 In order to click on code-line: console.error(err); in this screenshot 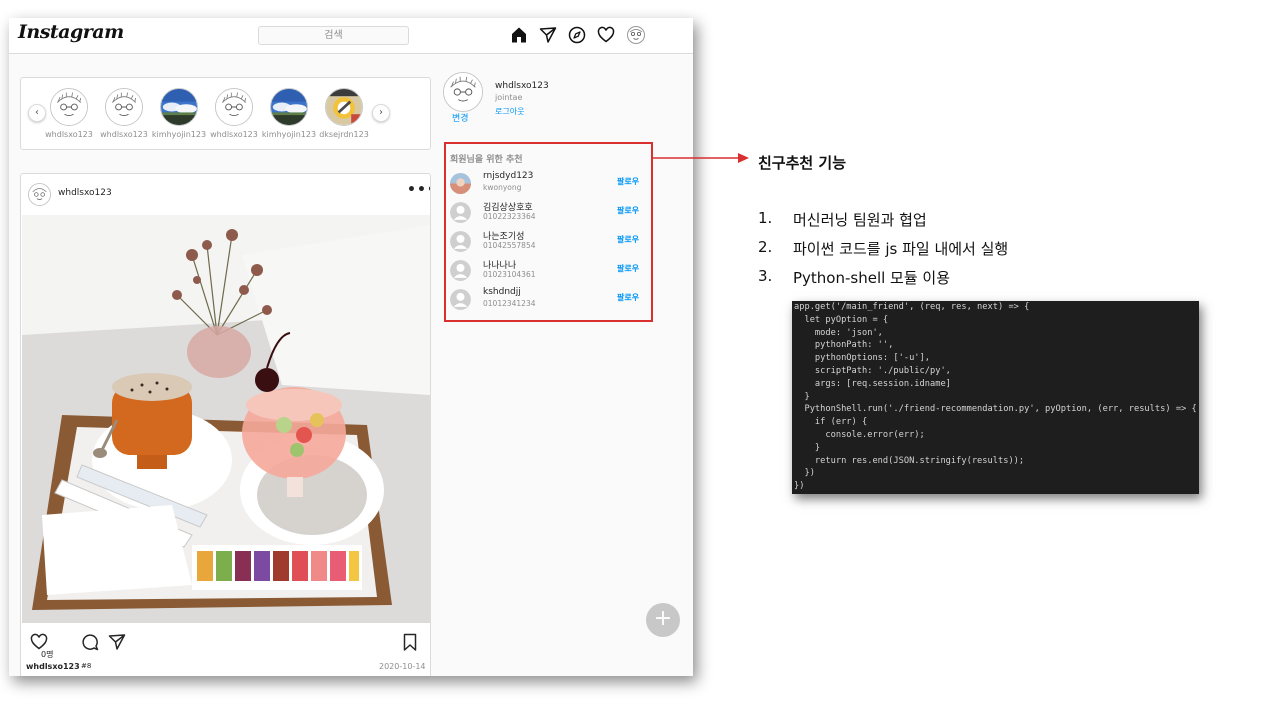, I will do `click(859, 434)`.